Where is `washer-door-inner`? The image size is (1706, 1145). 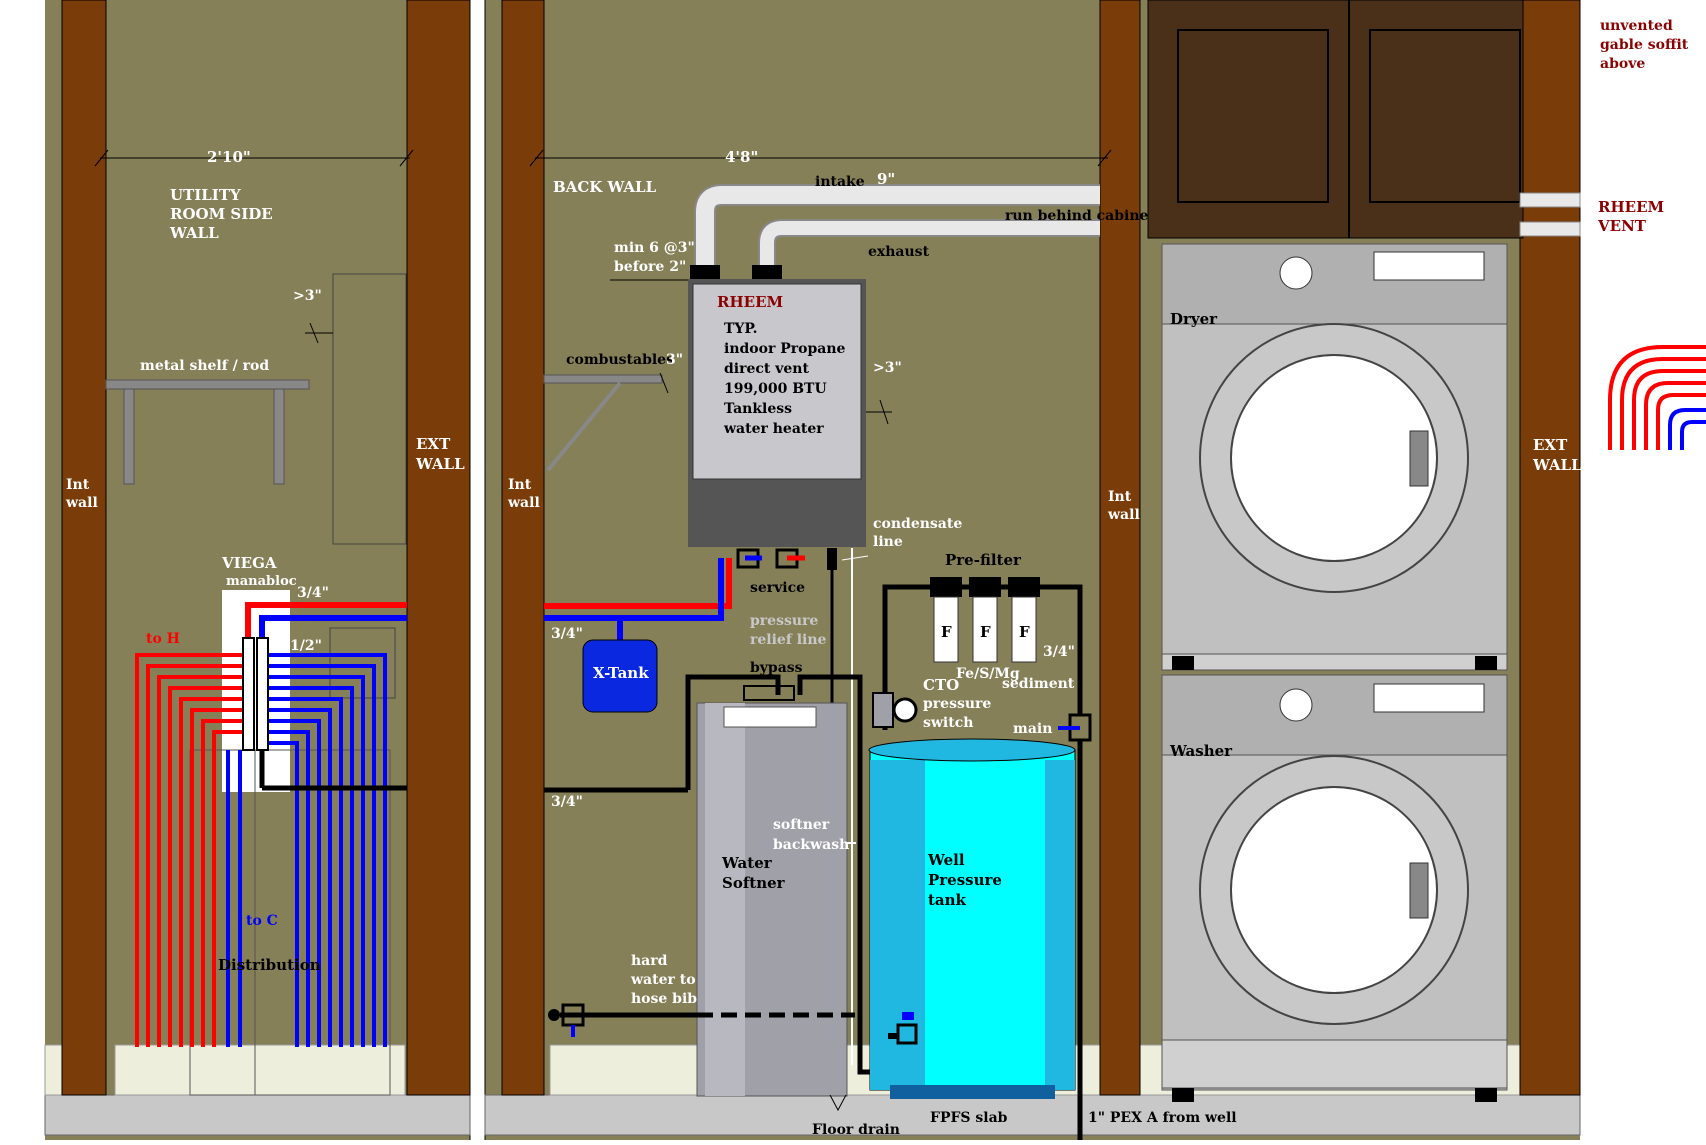
washer-door-inner is located at coordinates (1334, 890).